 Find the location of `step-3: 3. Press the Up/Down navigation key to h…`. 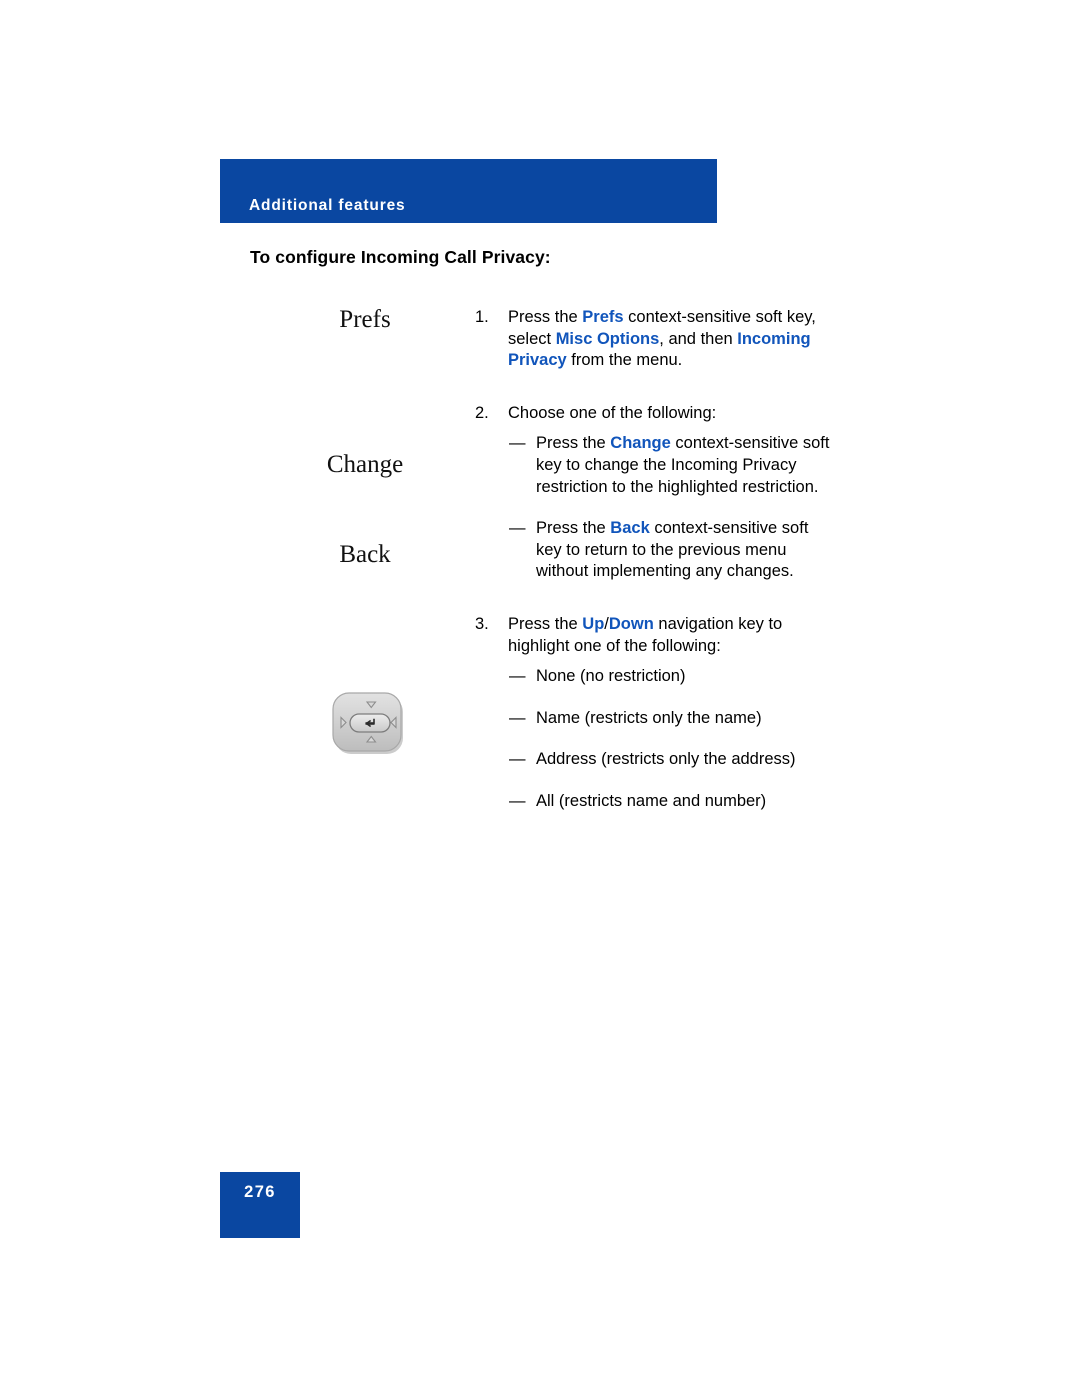

step-3: 3. Press the Up/Down navigation key to h… is located at coordinates (655, 713).